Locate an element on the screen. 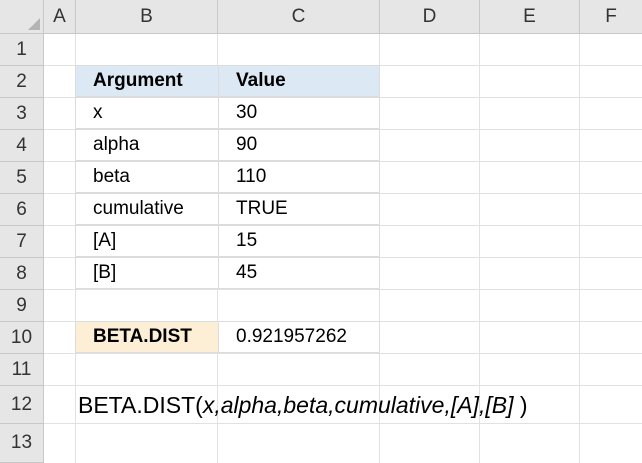 The width and height of the screenshot is (642, 463). row-header-13: 13 is located at coordinates (22, 443).